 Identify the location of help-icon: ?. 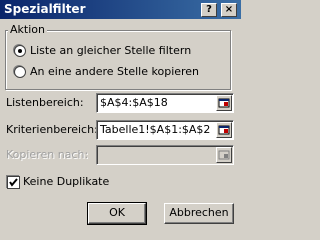
(209, 9).